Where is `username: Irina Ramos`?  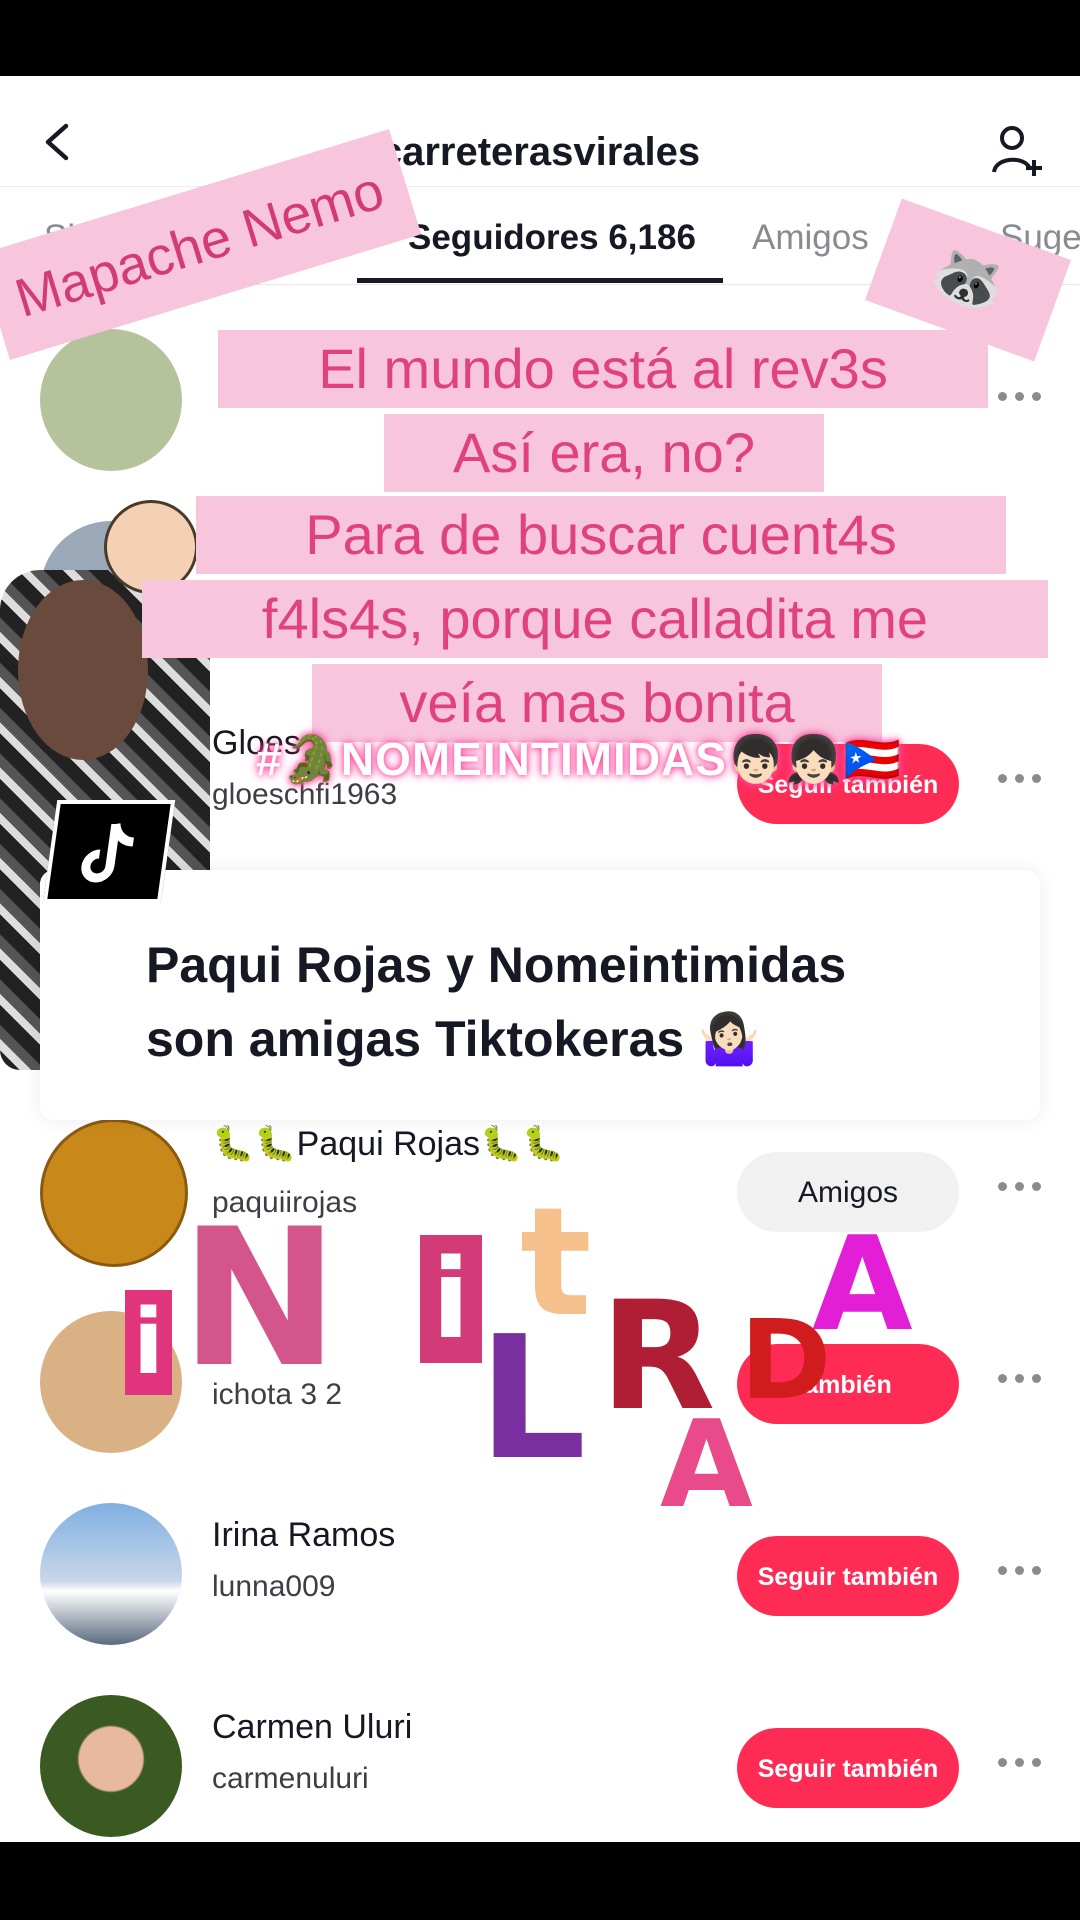 username: Irina Ramos is located at coordinates (304, 1535).